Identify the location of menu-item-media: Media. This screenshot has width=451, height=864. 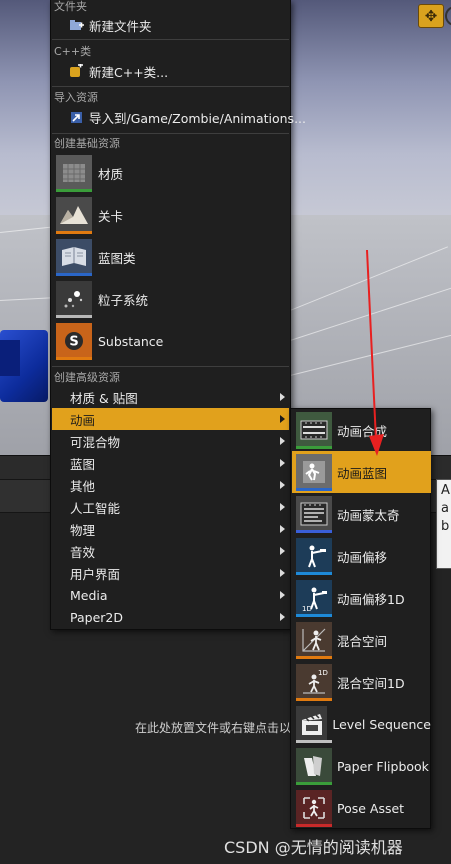
(170, 595).